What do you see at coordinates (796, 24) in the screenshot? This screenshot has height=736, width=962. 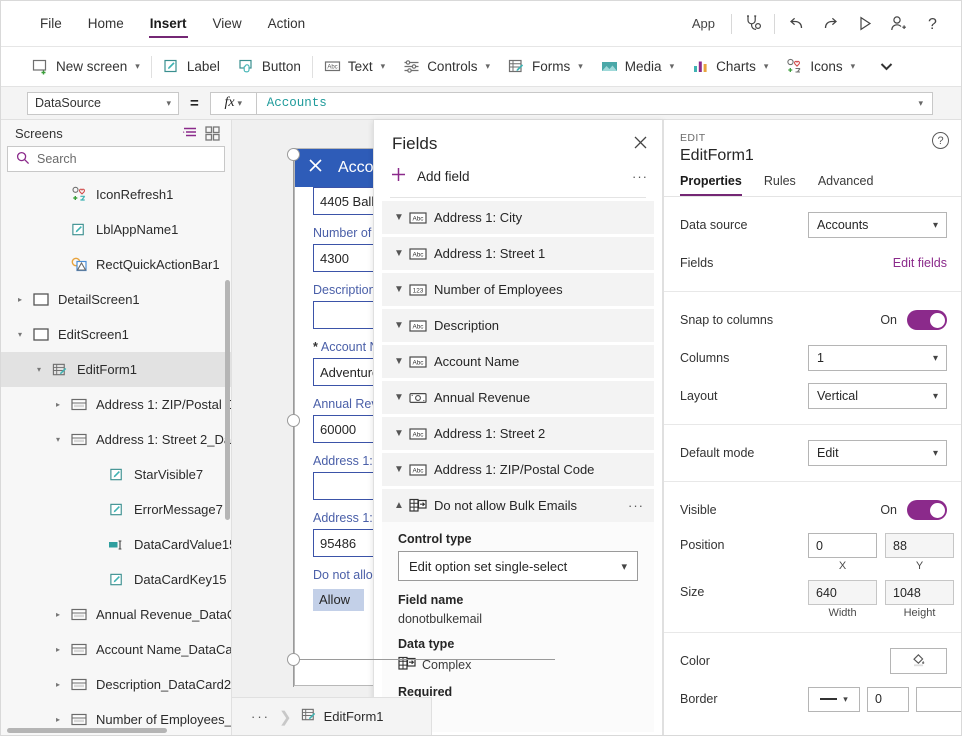 I see `undo-icon` at bounding box center [796, 24].